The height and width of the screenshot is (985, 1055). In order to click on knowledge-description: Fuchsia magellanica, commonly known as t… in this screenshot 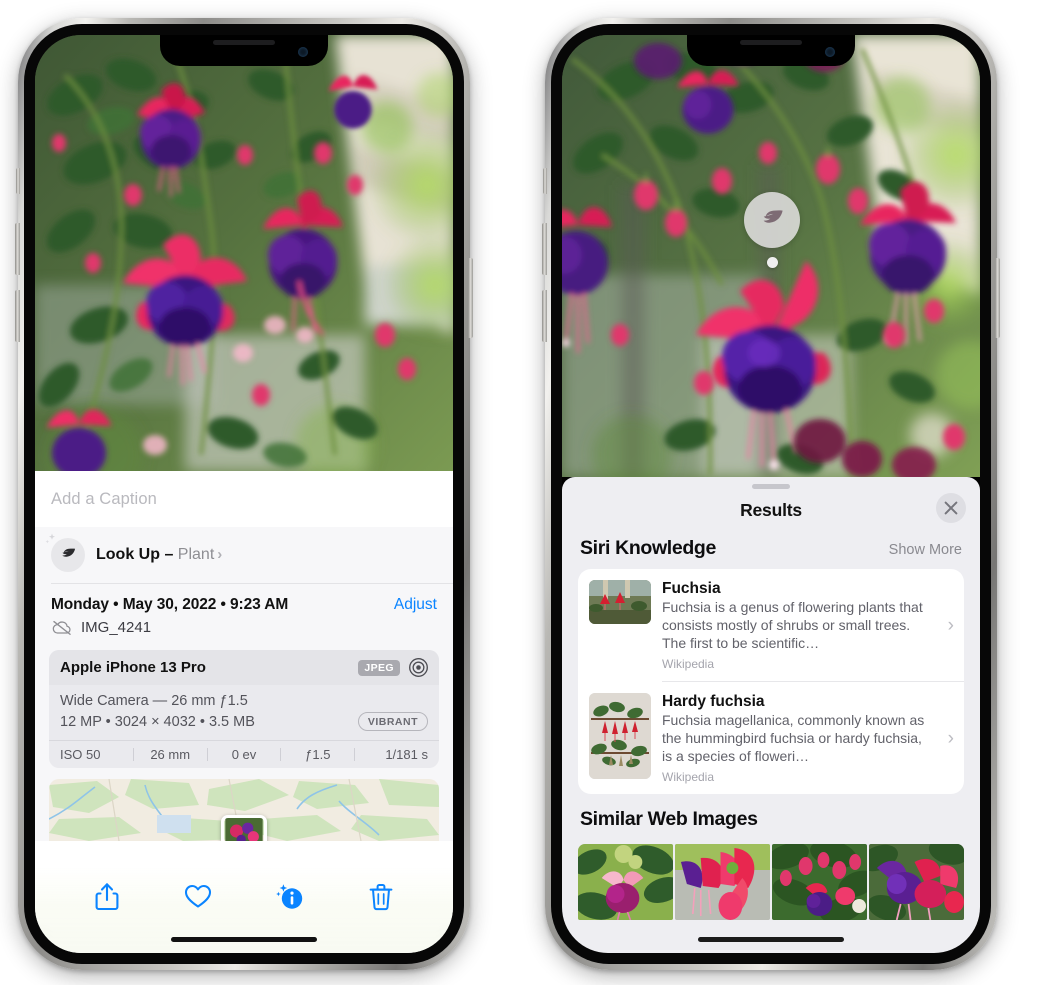, I will do `click(793, 738)`.